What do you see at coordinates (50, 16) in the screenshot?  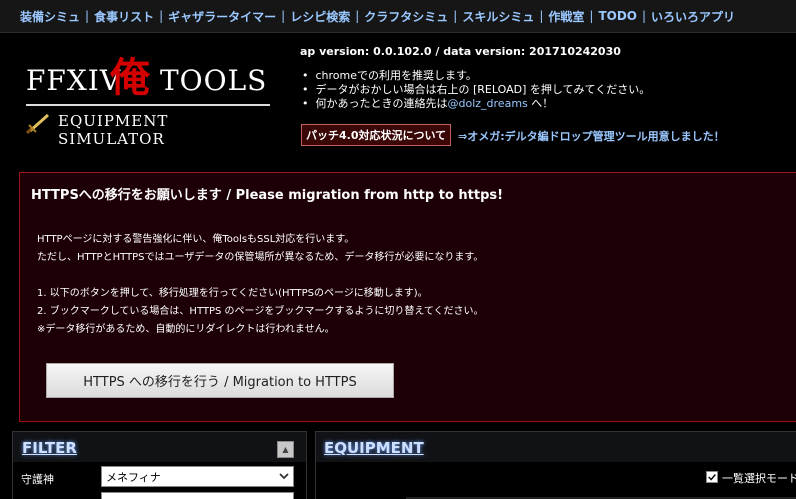 I see `nav-link: 装備シミュ` at bounding box center [50, 16].